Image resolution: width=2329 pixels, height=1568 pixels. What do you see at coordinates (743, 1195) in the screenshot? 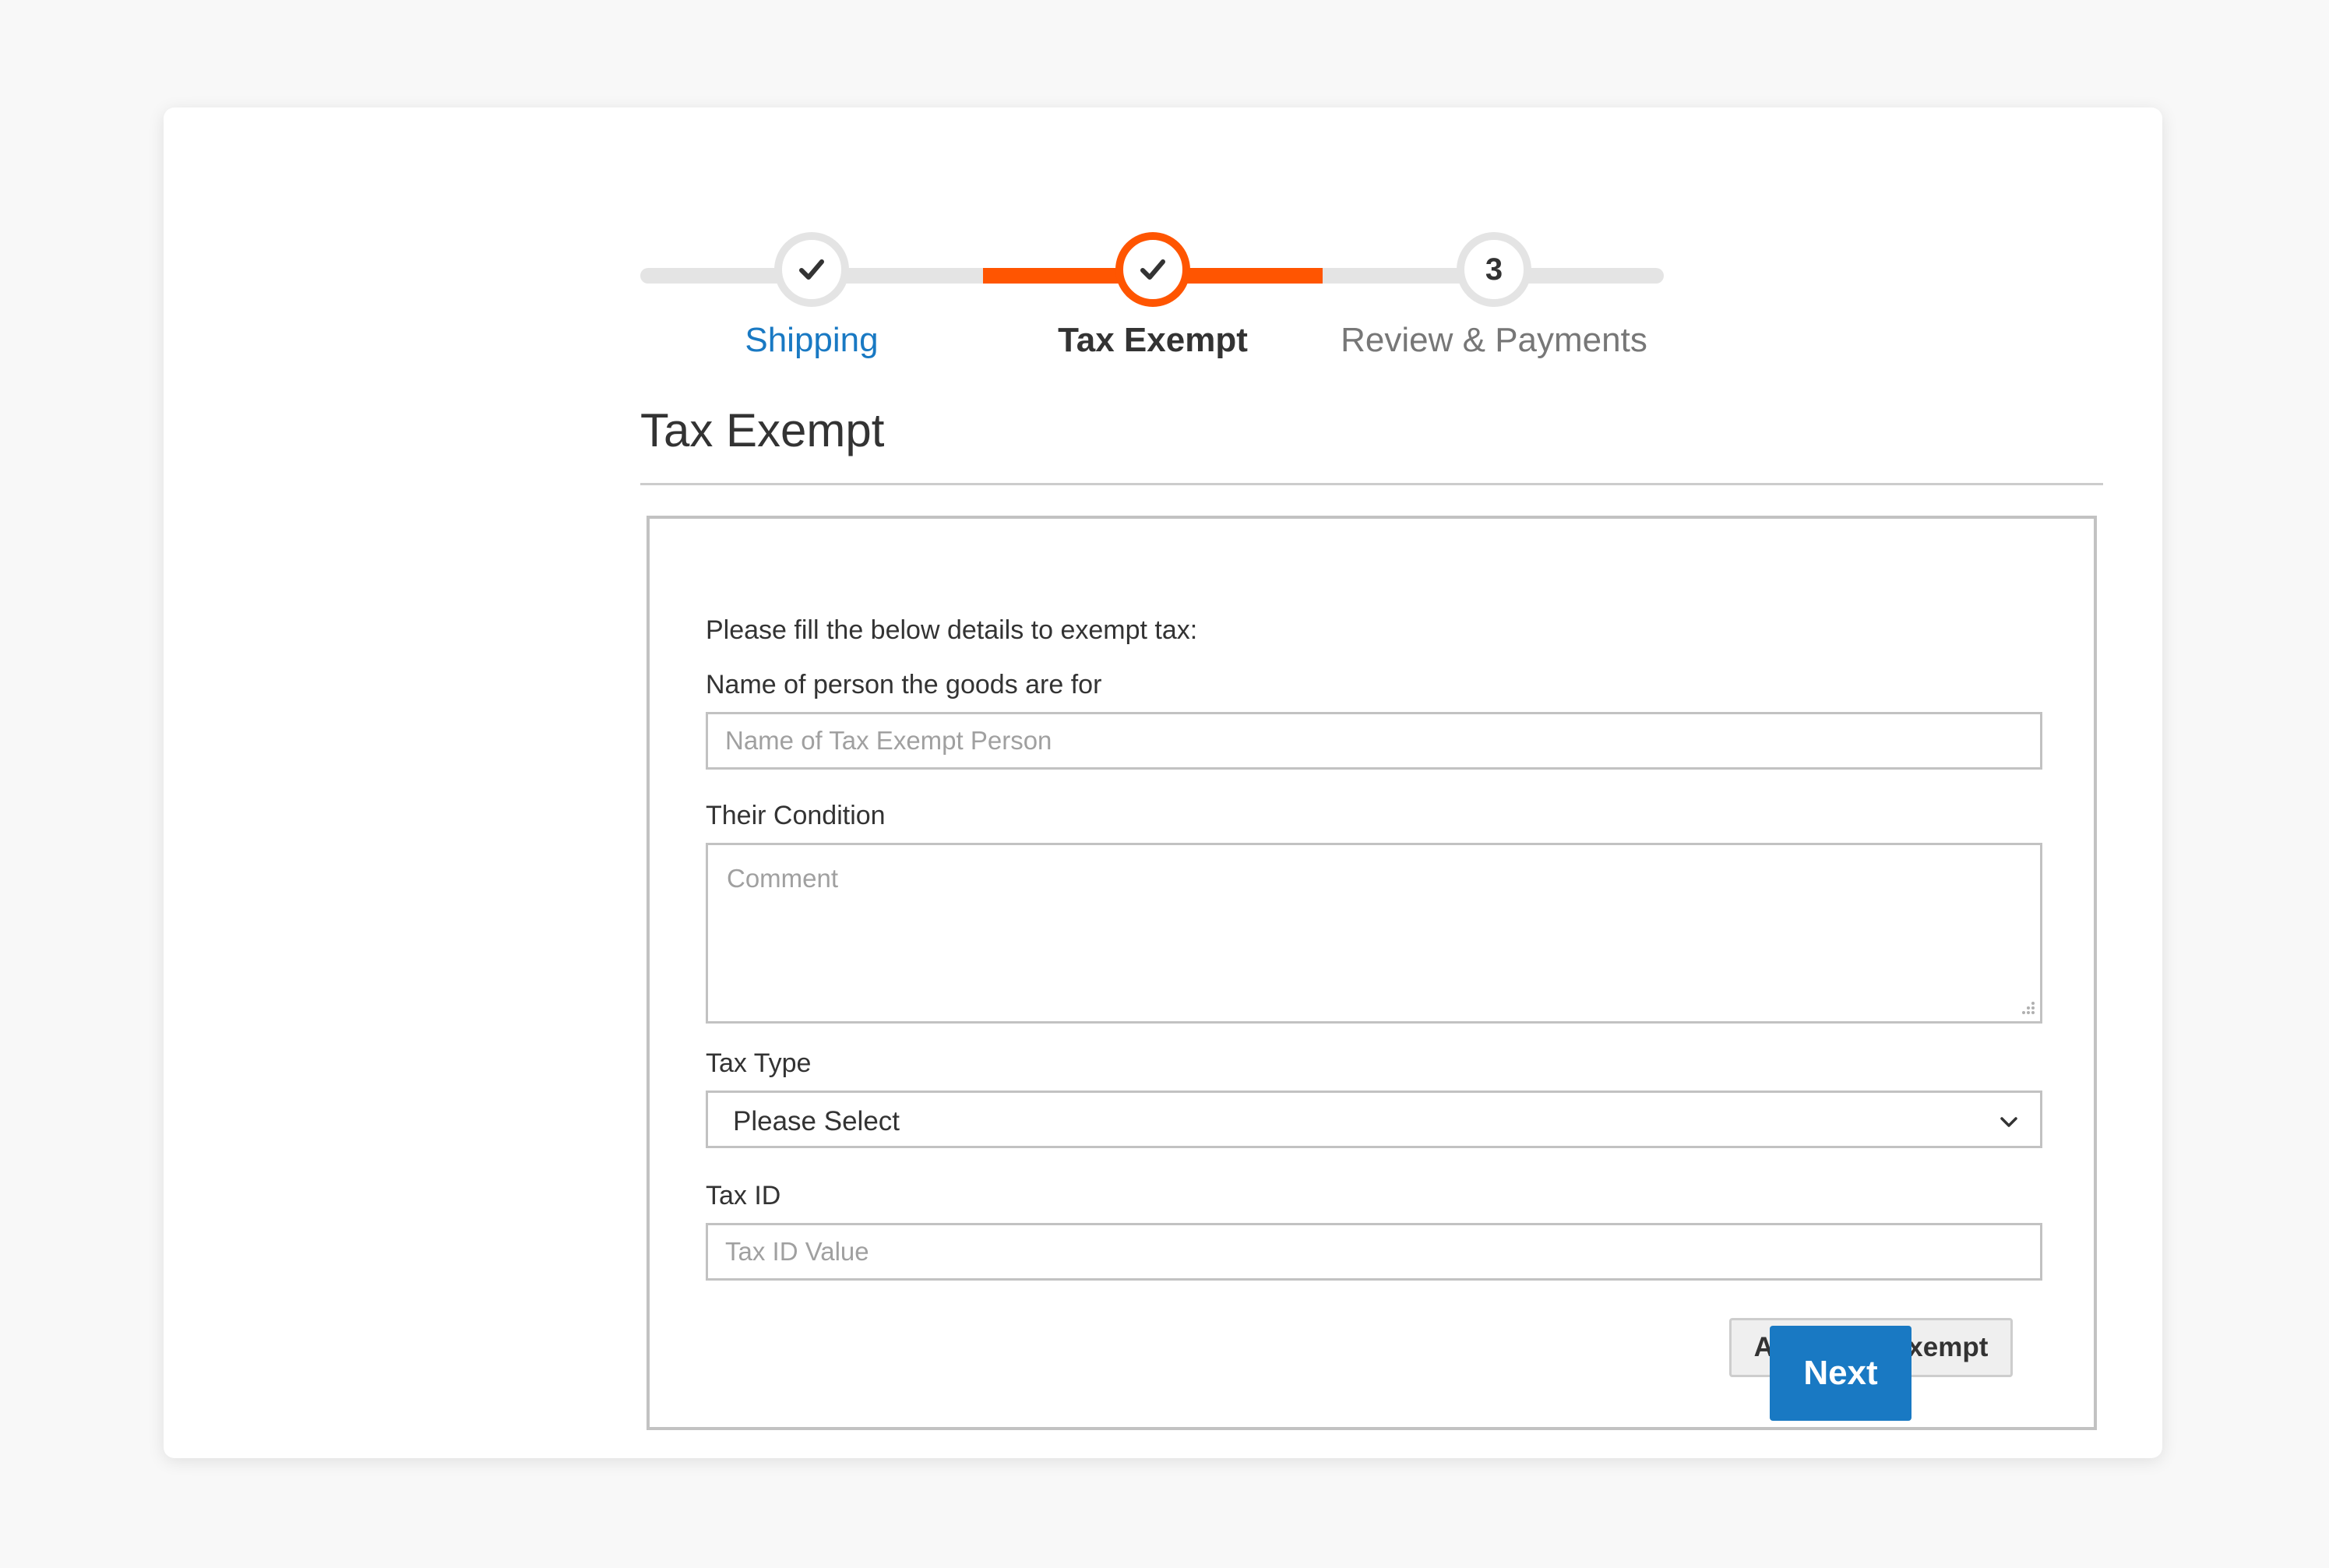
I see `tax-id-label: Tax ID` at bounding box center [743, 1195].